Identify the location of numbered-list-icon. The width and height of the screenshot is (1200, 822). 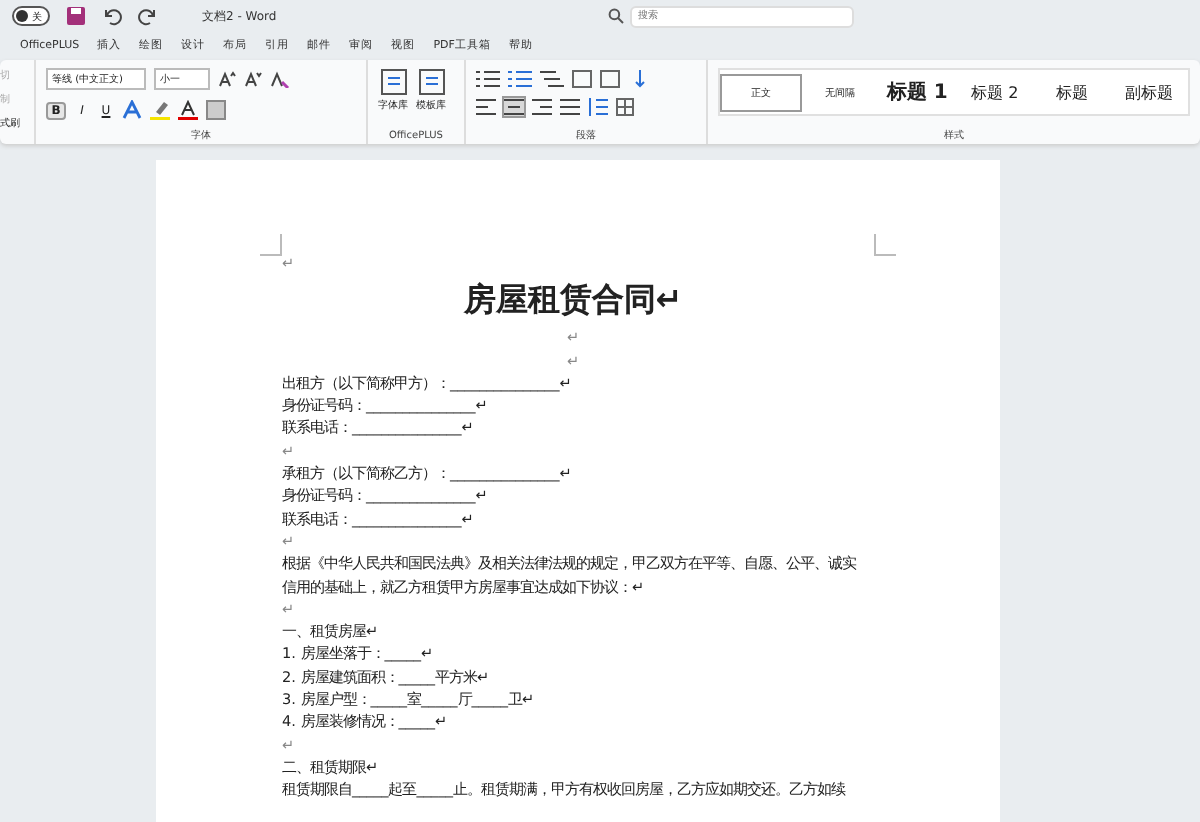
(520, 78).